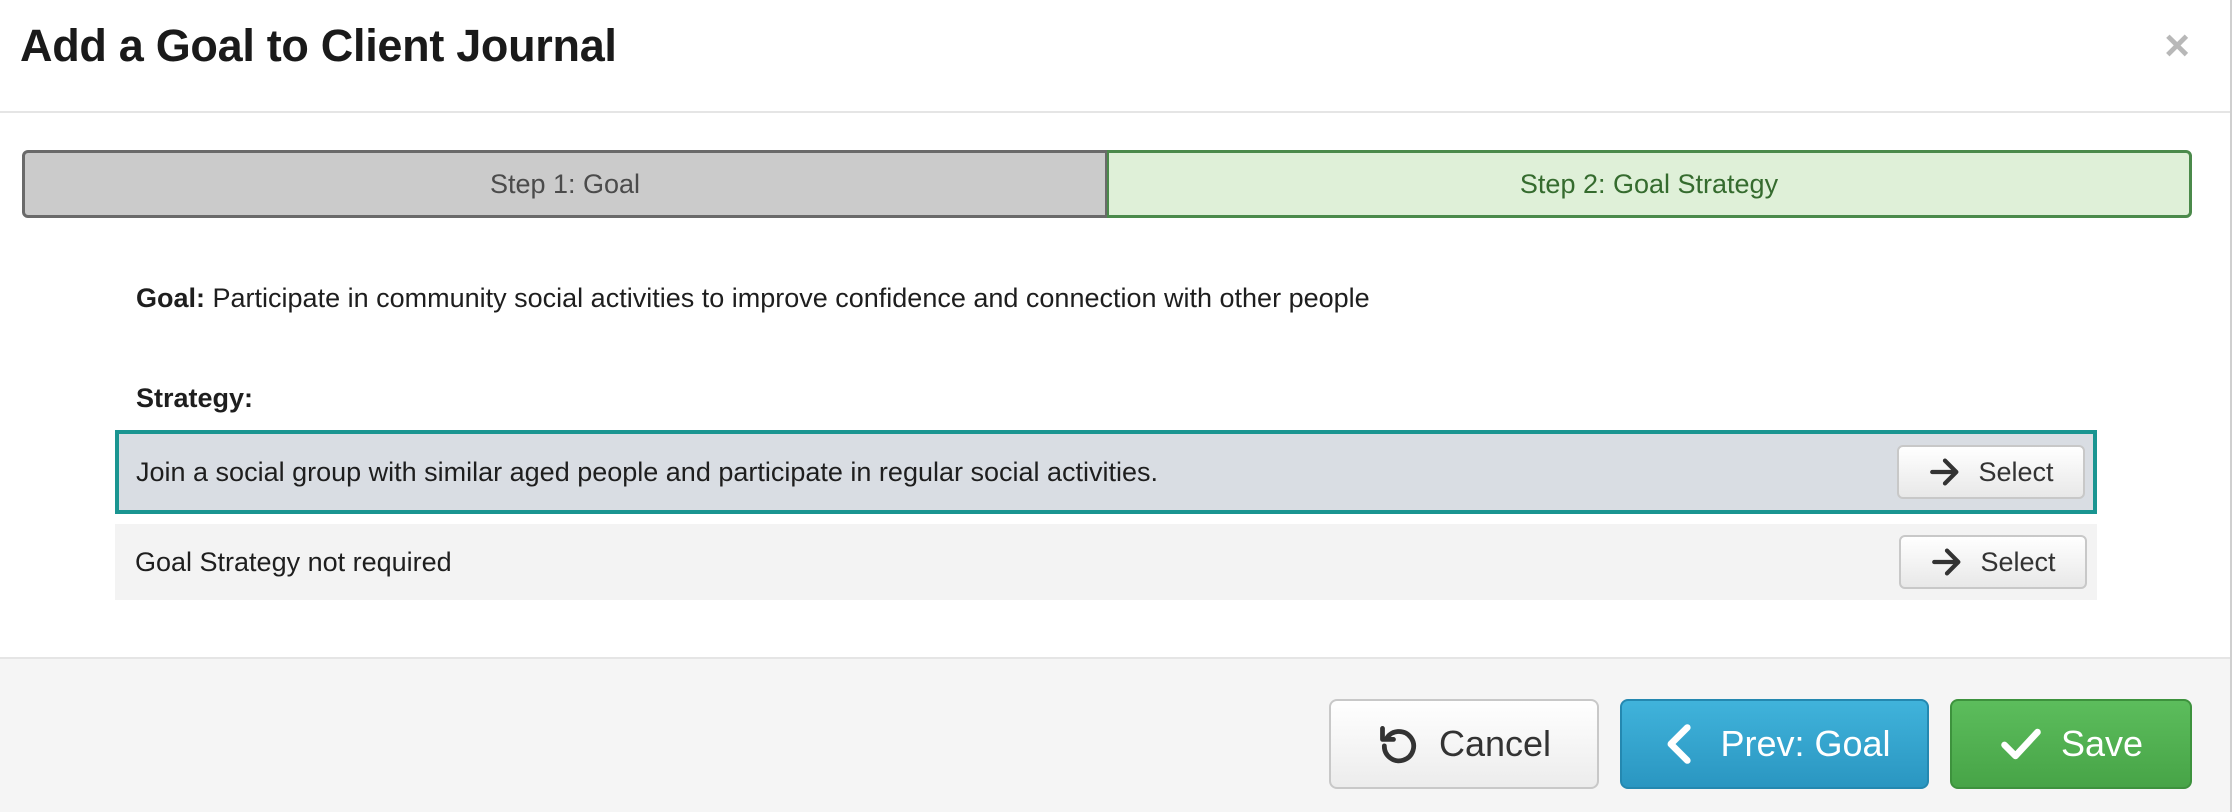 The width and height of the screenshot is (2232, 812). I want to click on prev-goal-label: Prev: Goal, so click(1805, 743).